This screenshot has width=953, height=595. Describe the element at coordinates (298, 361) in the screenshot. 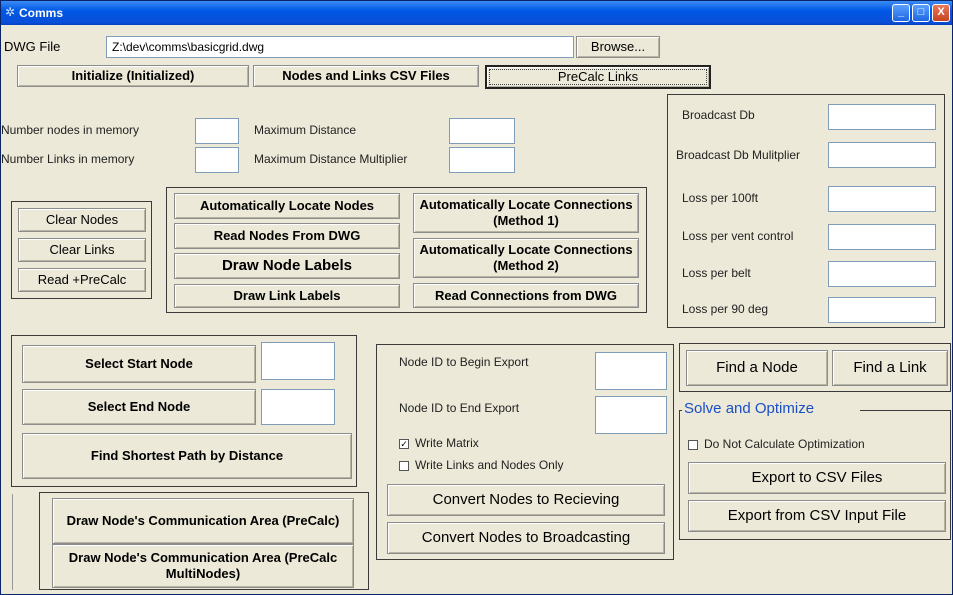

I see `start-node-field` at that location.